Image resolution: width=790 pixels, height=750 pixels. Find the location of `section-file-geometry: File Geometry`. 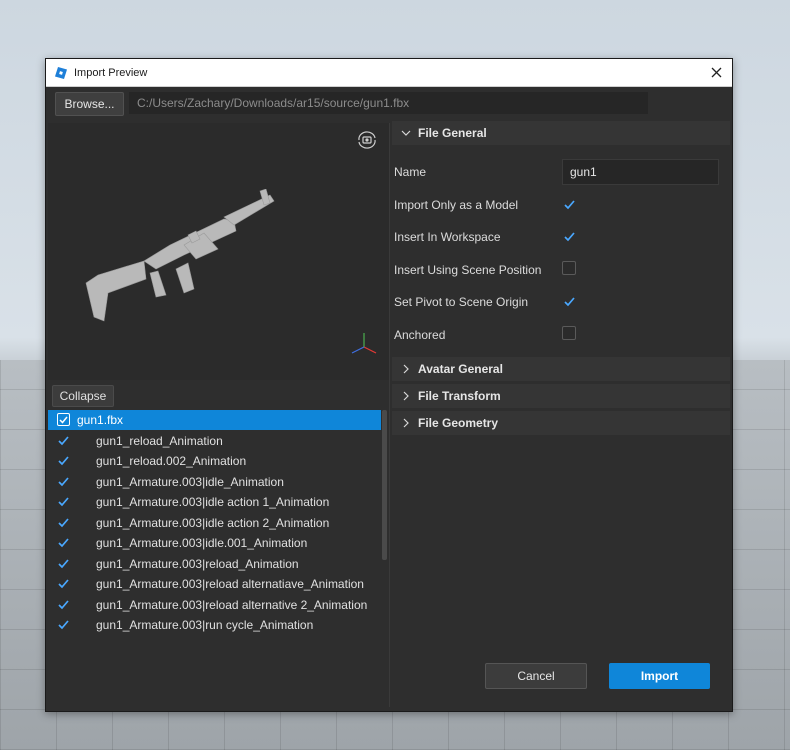

section-file-geometry: File Geometry is located at coordinates (561, 423).